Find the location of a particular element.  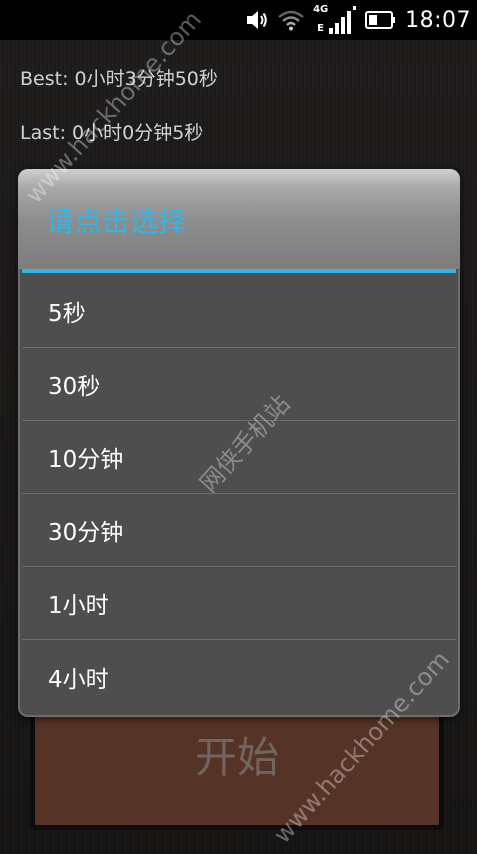

network-sub-label: E is located at coordinates (320, 28).